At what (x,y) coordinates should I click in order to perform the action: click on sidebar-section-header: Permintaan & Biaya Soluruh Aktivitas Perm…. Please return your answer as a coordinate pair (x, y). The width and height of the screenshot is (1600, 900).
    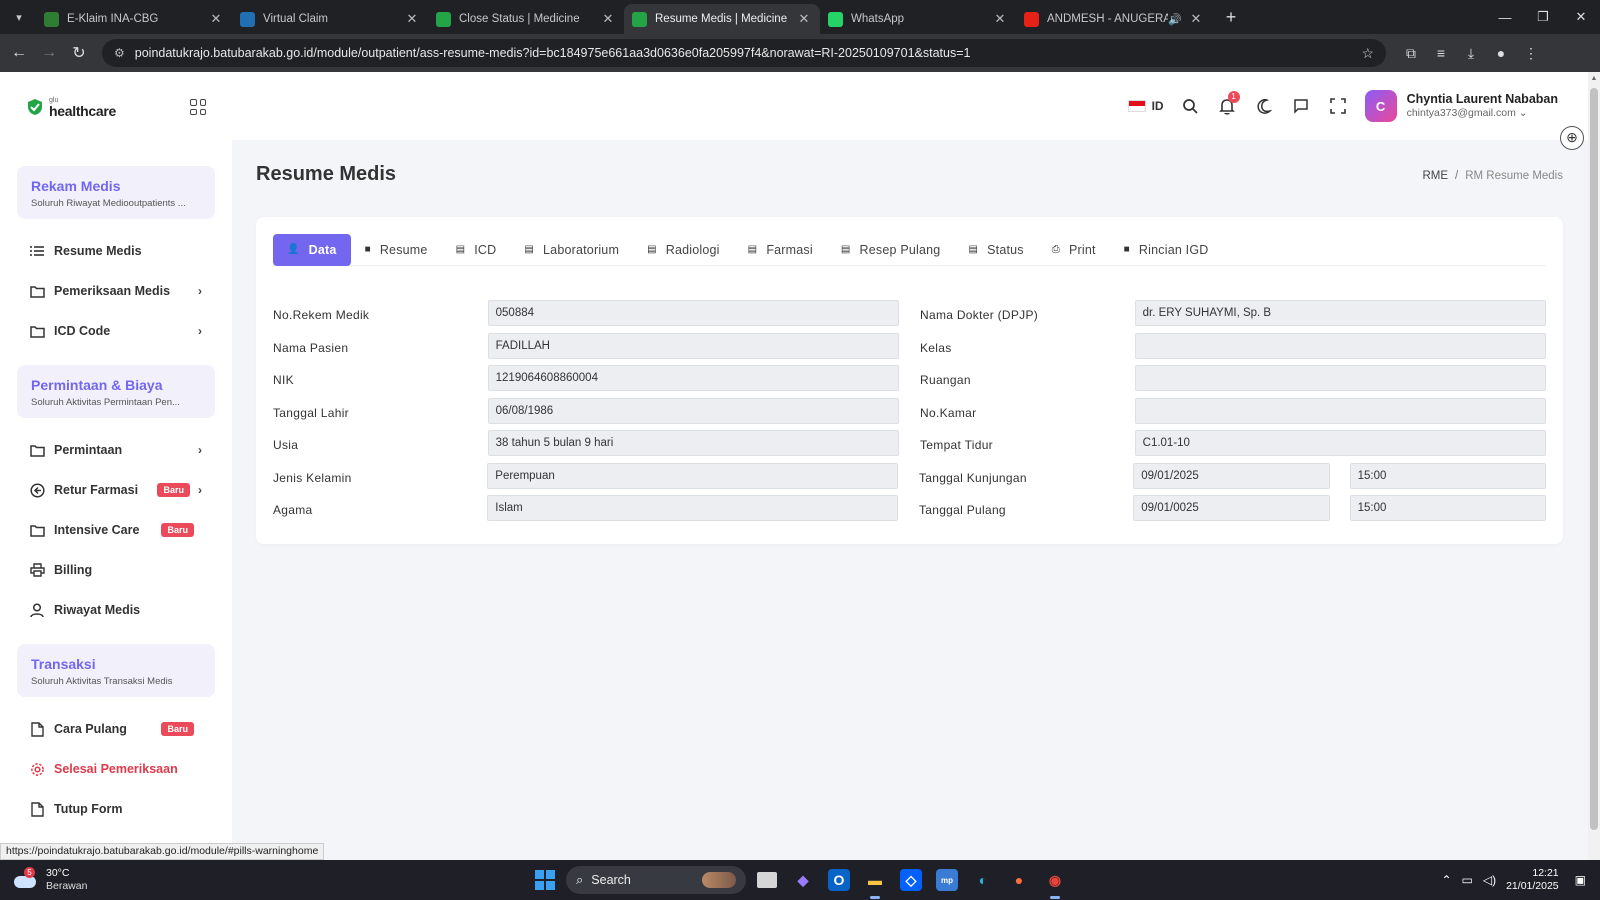
    Looking at the image, I should click on (116, 391).